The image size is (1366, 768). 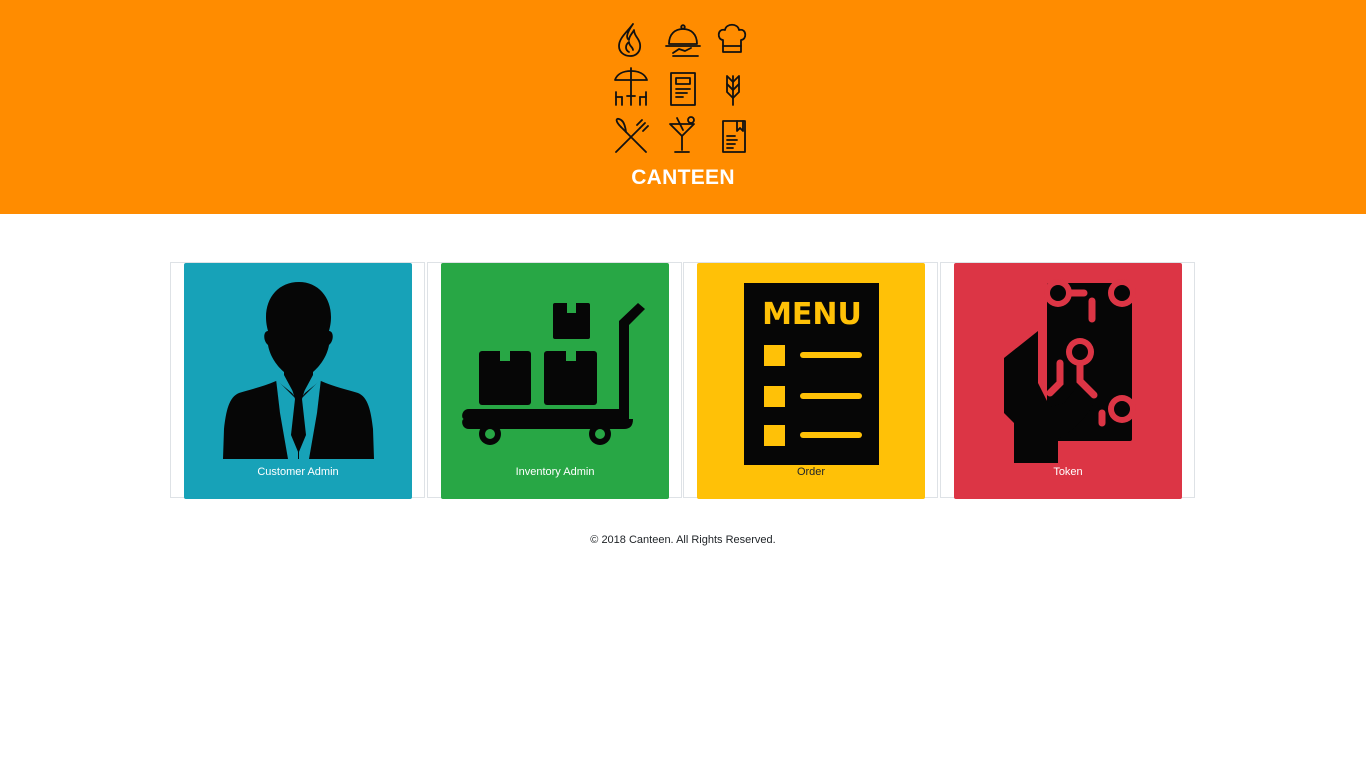 I want to click on menu-icon-text: MENU, so click(x=812, y=314).